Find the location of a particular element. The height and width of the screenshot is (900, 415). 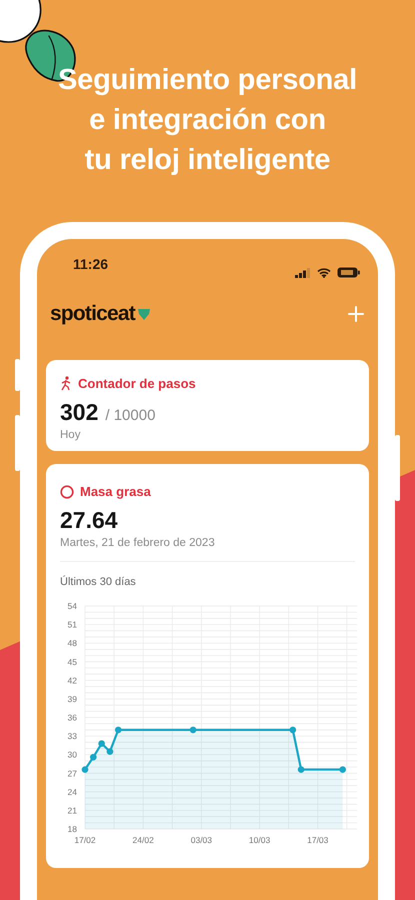

measurement-date: Martes, 21 de febrero de 2023 is located at coordinates (138, 543).